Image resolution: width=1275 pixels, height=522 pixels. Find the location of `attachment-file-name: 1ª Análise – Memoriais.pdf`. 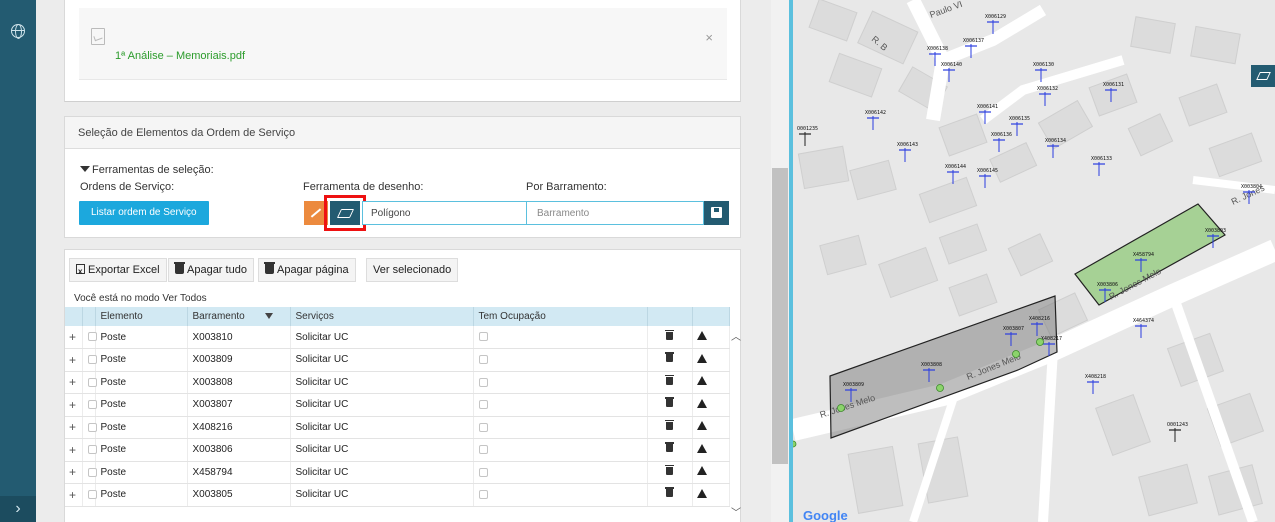

attachment-file-name: 1ª Análise – Memoriais.pdf is located at coordinates (180, 56).